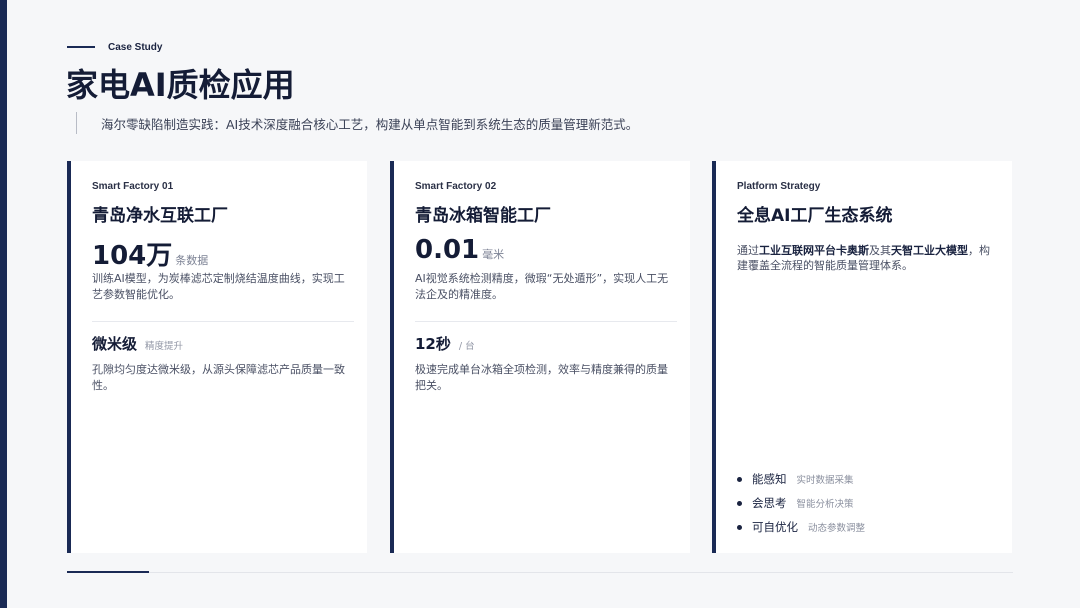 The image size is (1080, 608). Describe the element at coordinates (433, 344) in the screenshot. I see `metric2-value: 12秒` at that location.